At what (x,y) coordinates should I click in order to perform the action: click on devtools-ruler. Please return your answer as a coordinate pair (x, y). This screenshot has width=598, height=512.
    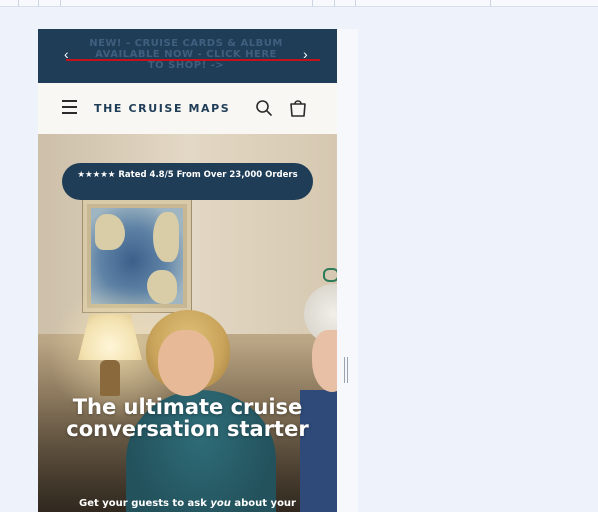
    Looking at the image, I should click on (299, 3).